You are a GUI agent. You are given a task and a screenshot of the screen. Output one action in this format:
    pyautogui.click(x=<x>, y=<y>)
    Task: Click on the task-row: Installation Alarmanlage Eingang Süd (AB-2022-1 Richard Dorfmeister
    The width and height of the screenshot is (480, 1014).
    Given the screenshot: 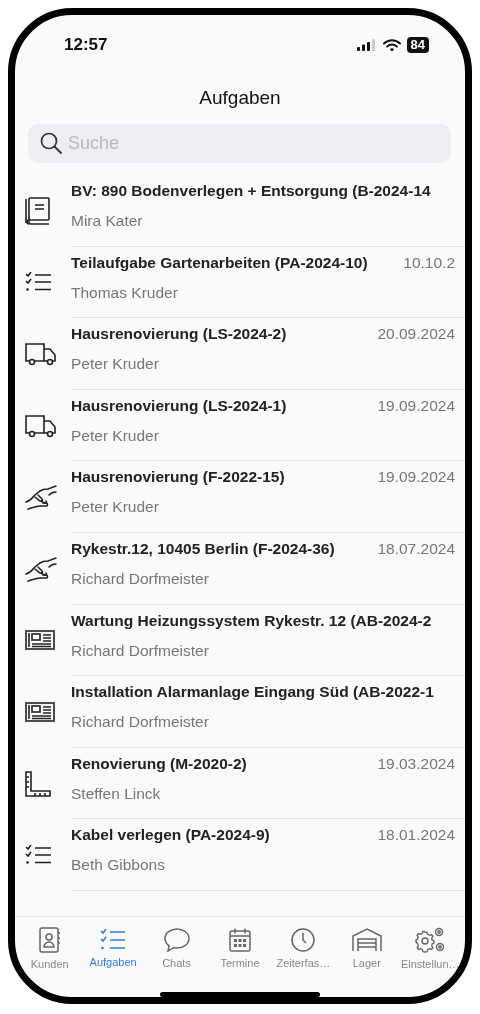 What is the action you would take?
    pyautogui.click(x=240, y=712)
    